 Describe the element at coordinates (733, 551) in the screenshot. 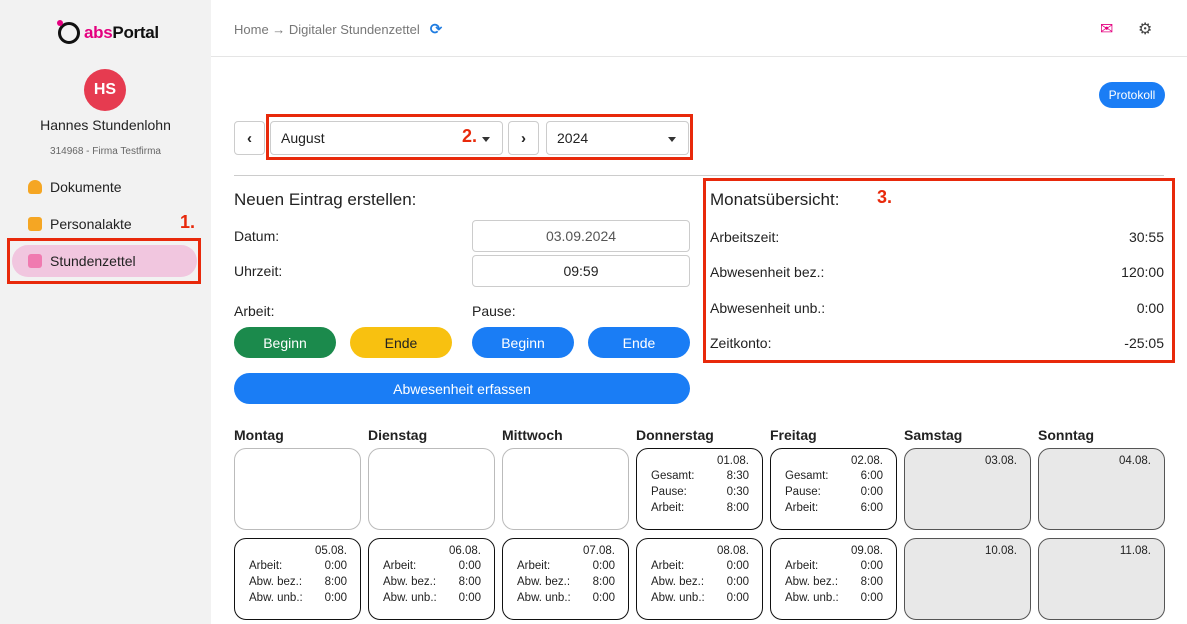

I see `day-cell-date: 08.08.` at that location.